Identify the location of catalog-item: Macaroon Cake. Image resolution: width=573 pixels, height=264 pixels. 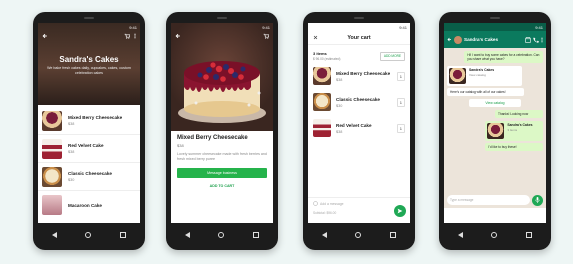
(89, 205).